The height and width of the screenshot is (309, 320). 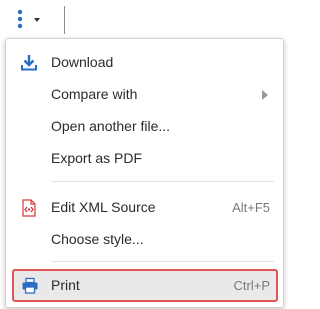 What do you see at coordinates (65, 285) in the screenshot?
I see `menu-item-label: Print` at bounding box center [65, 285].